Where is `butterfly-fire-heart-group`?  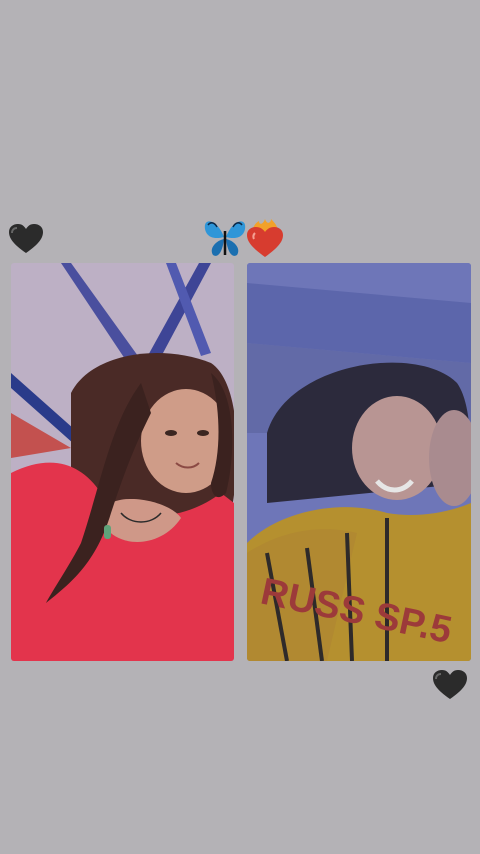
butterfly-fire-heart-group is located at coordinates (244, 237).